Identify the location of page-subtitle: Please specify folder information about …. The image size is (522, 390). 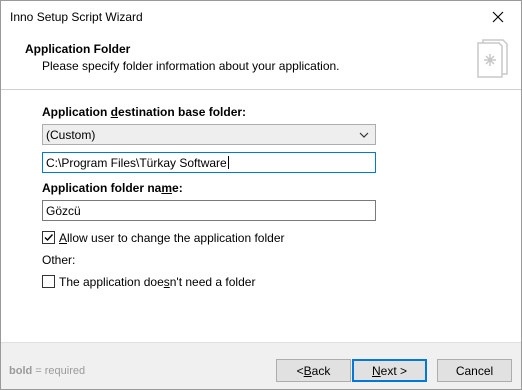
(191, 66).